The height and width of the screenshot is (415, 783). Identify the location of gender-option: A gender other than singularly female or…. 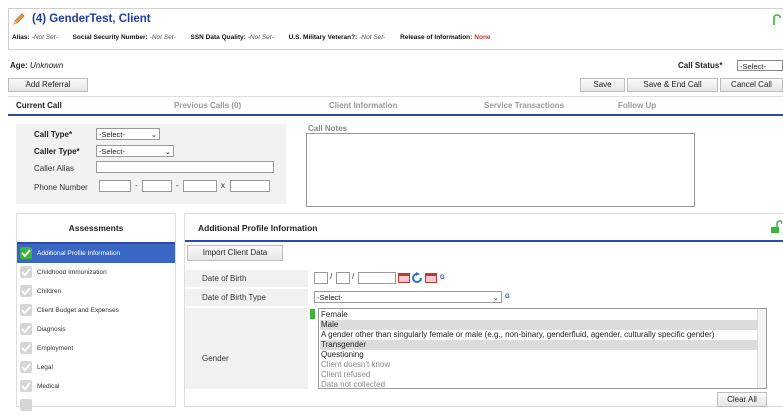
(517, 335).